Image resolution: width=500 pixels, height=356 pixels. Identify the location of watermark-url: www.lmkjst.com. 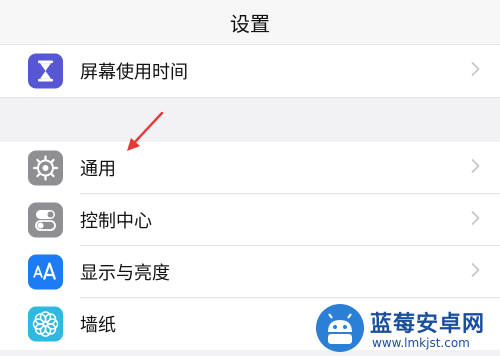
(421, 343).